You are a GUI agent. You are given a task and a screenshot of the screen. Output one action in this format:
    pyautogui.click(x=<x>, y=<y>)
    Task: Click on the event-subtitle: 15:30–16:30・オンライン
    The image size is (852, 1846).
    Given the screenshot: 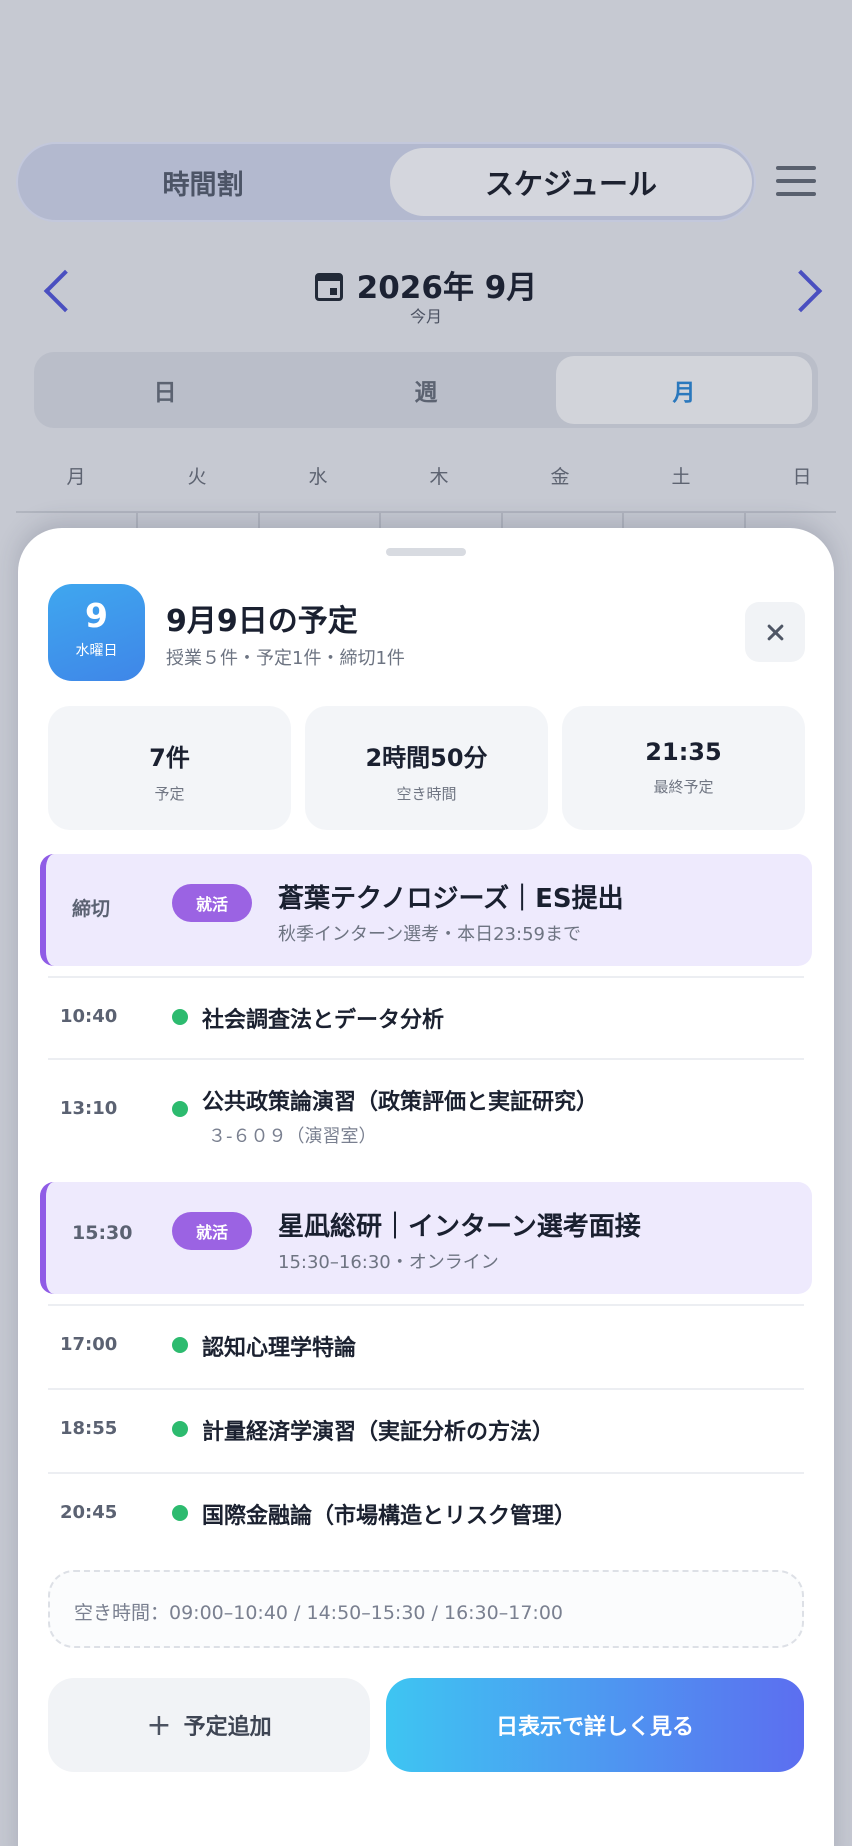 What is the action you would take?
    pyautogui.click(x=388, y=1262)
    